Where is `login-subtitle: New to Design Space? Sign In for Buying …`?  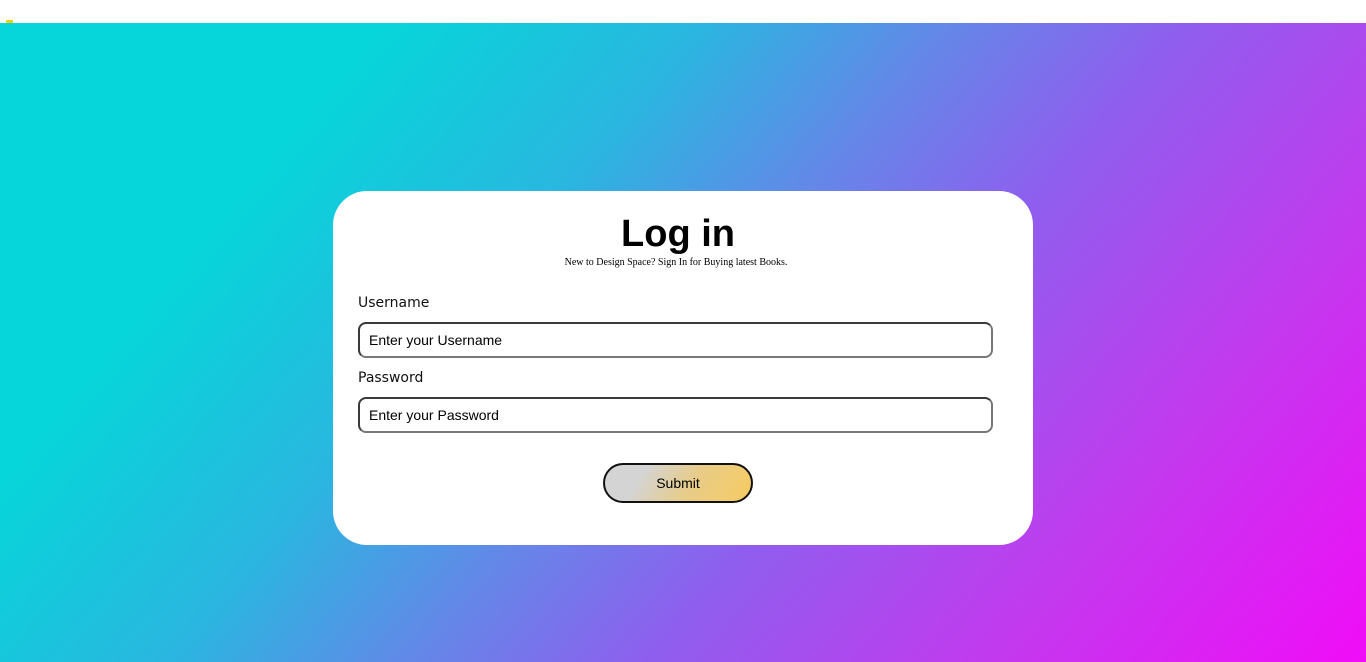
login-subtitle: New to Design Space? Sign In for Buying … is located at coordinates (676, 262).